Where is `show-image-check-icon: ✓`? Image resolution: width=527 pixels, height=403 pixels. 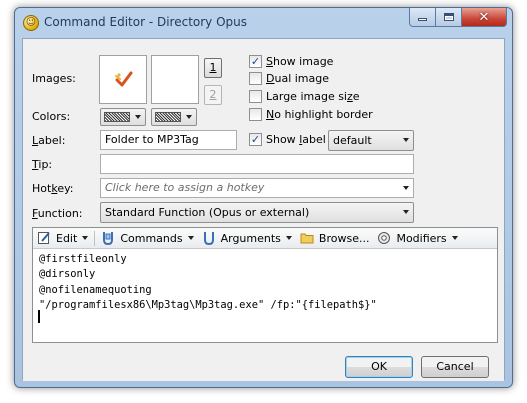 show-image-check-icon: ✓ is located at coordinates (255, 61).